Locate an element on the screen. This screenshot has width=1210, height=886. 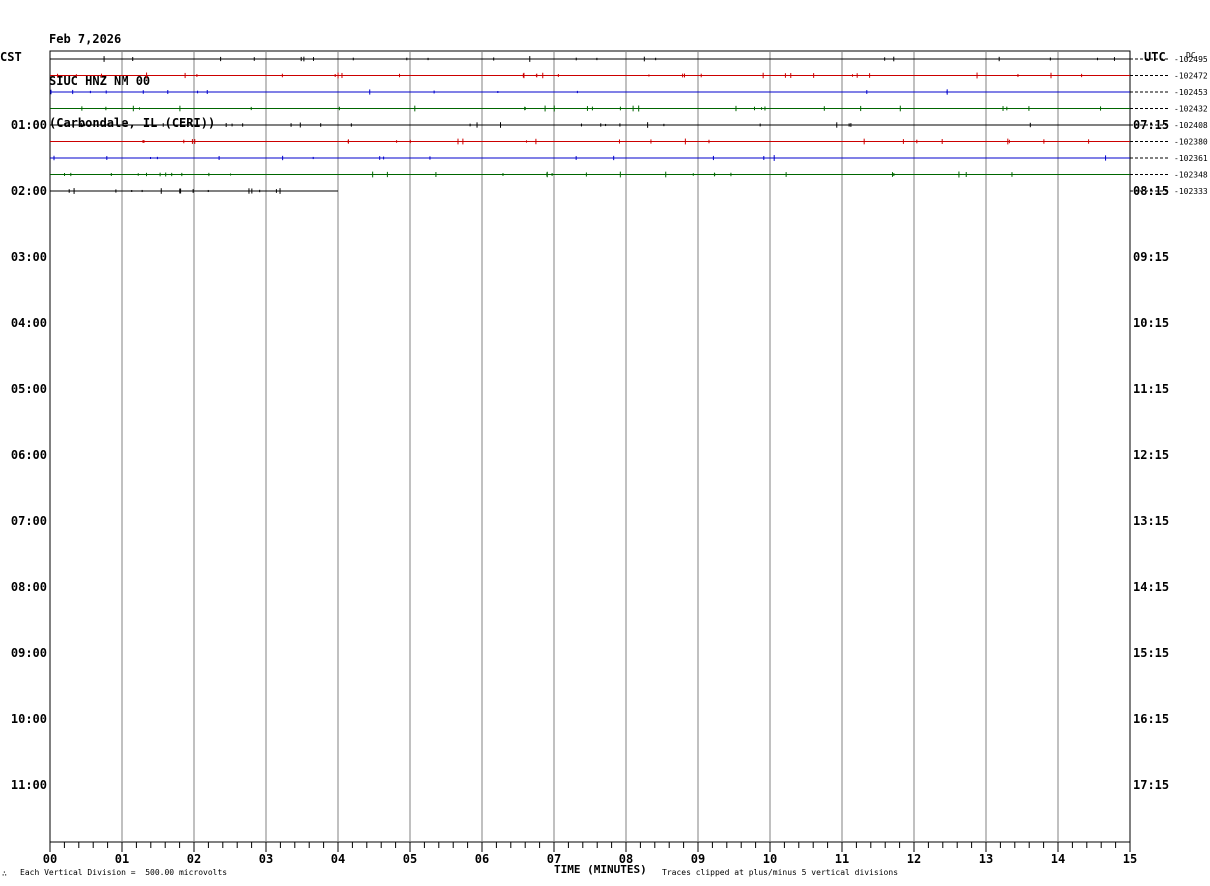
x-tick-label: 03 is located at coordinates (266, 859).